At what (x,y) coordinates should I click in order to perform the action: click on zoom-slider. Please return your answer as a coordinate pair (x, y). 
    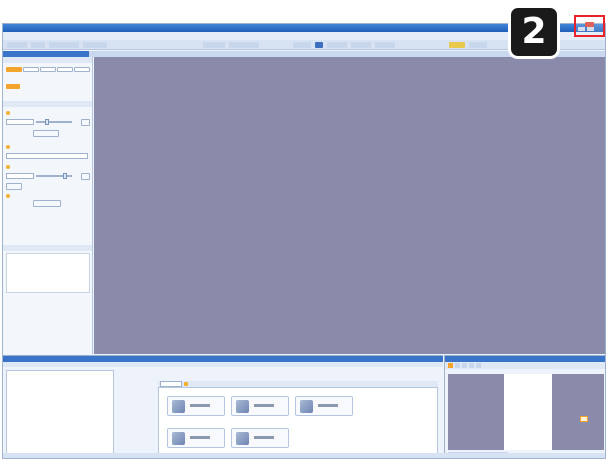
    Looking at the image, I should click on (54, 122).